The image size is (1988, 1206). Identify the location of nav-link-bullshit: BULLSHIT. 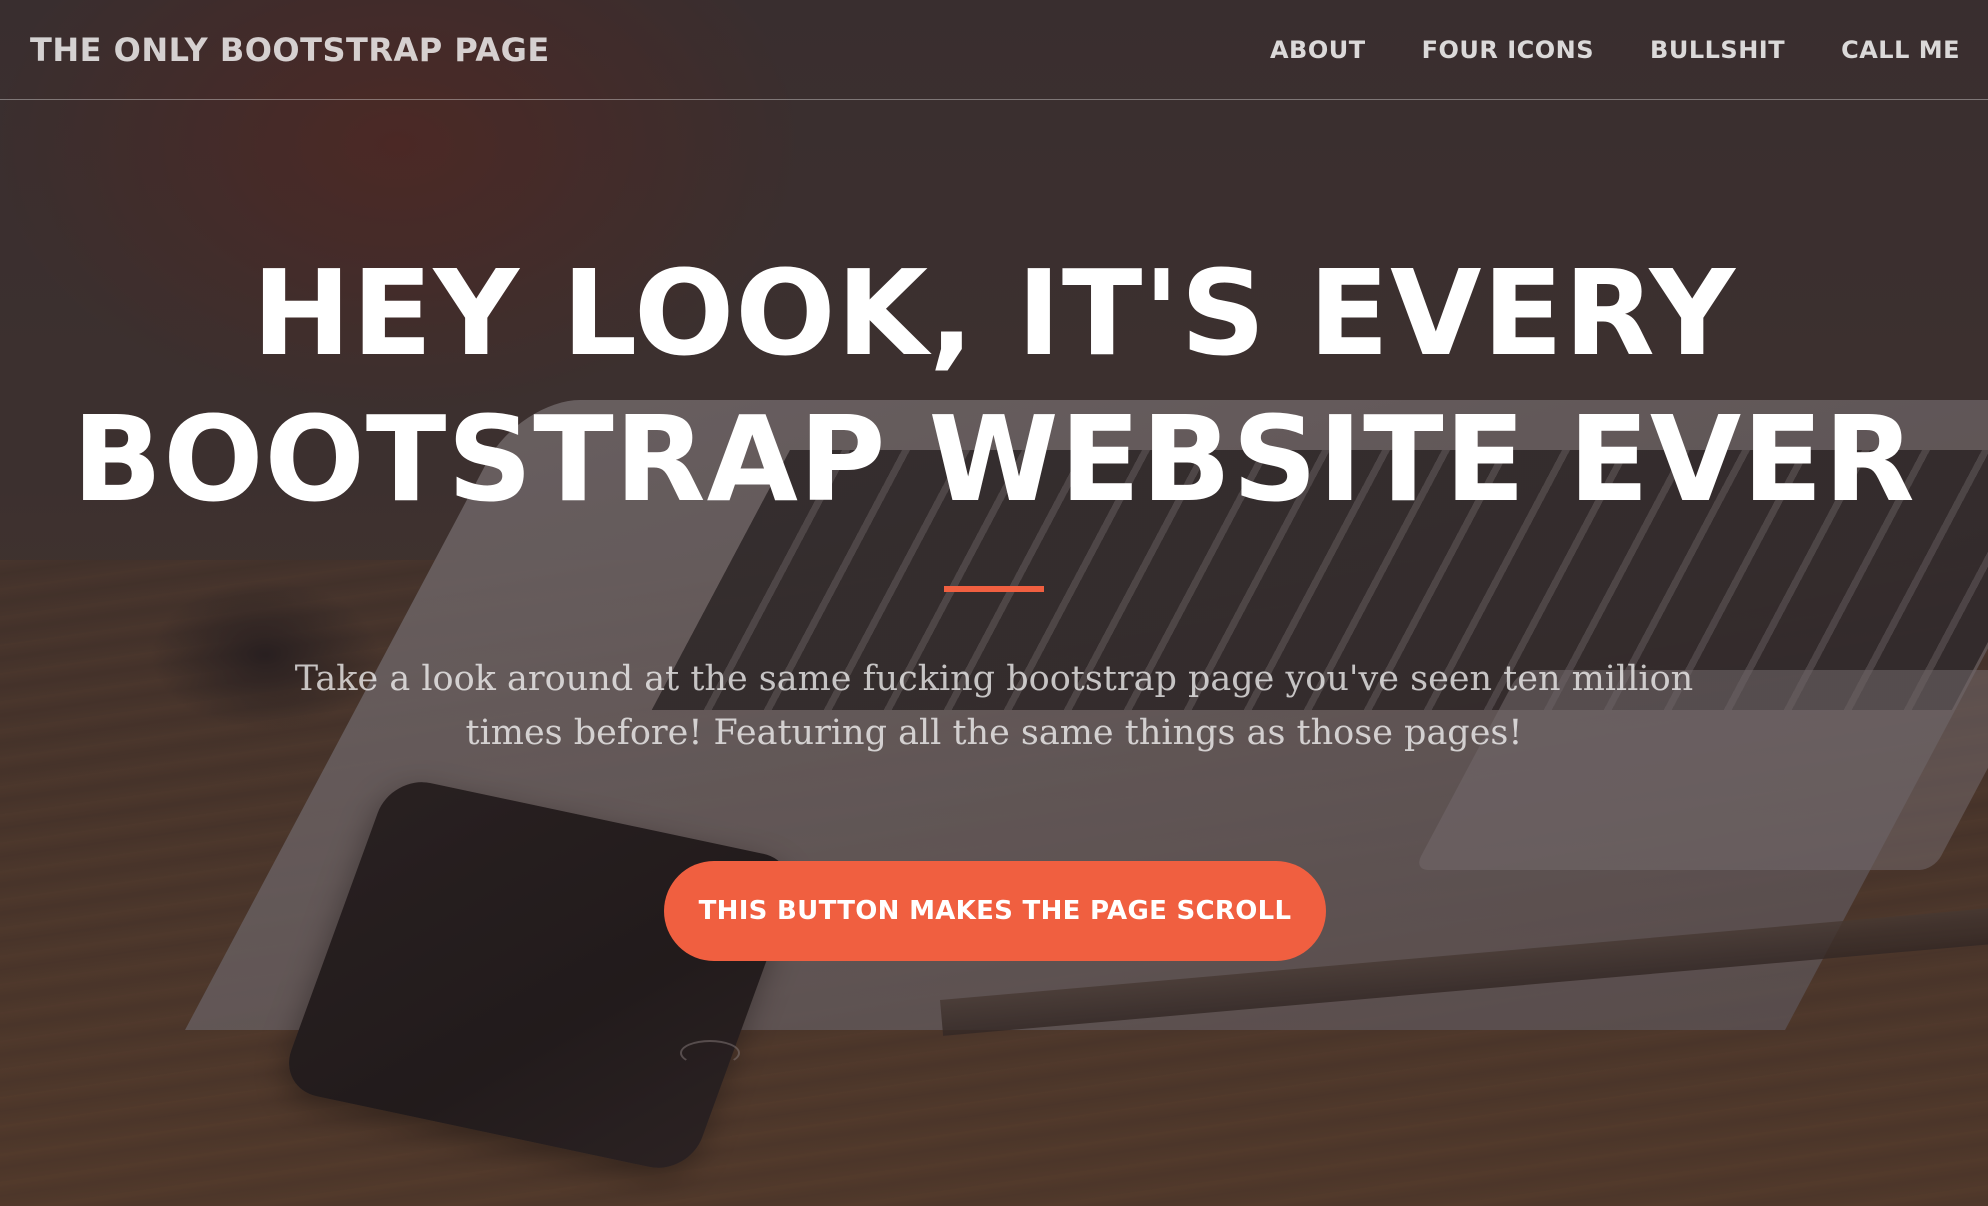
(1717, 50).